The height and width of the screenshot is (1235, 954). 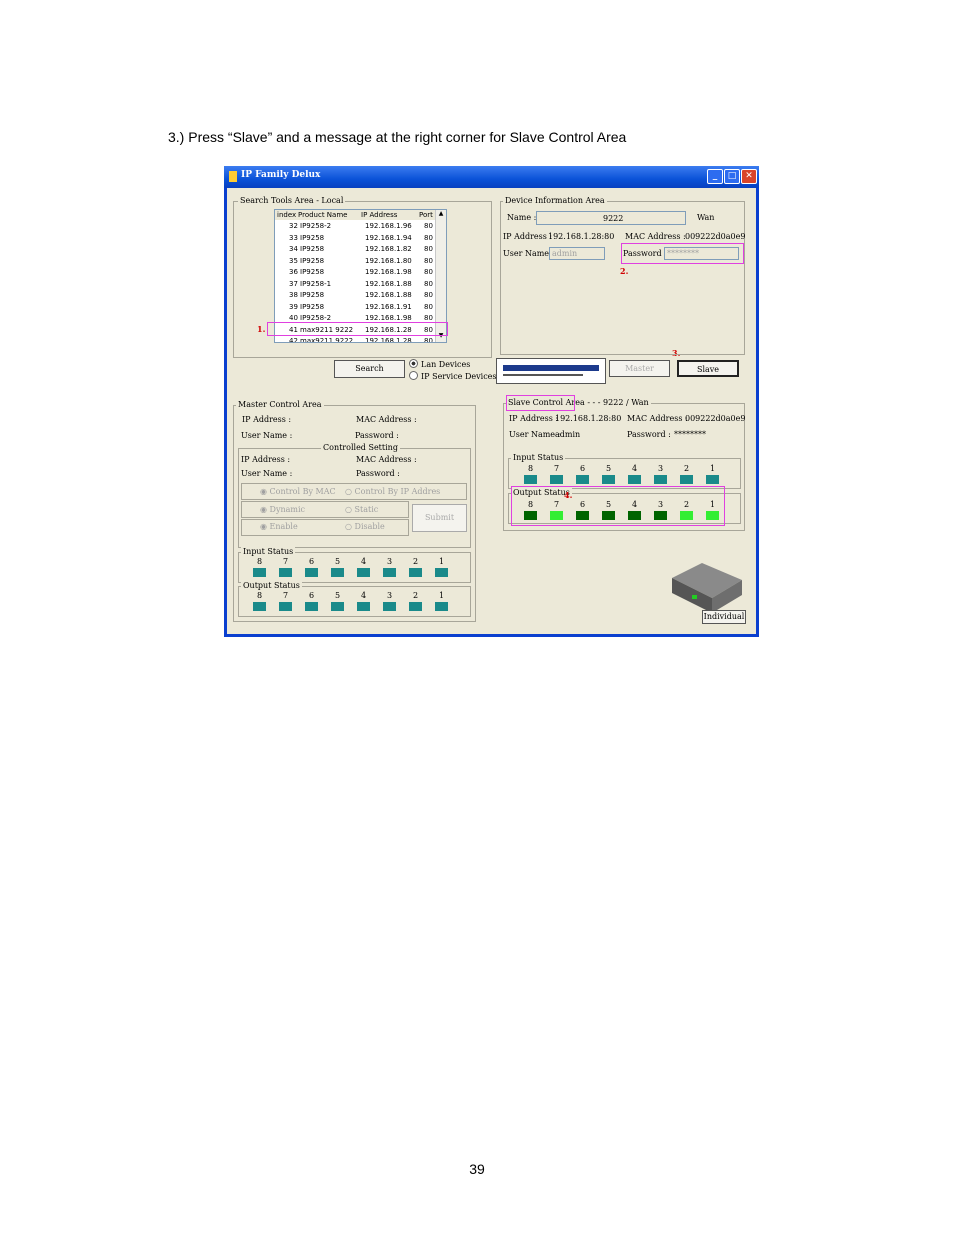 What do you see at coordinates (302, 491) in the screenshot?
I see `by-mac-label: Control By MAC` at bounding box center [302, 491].